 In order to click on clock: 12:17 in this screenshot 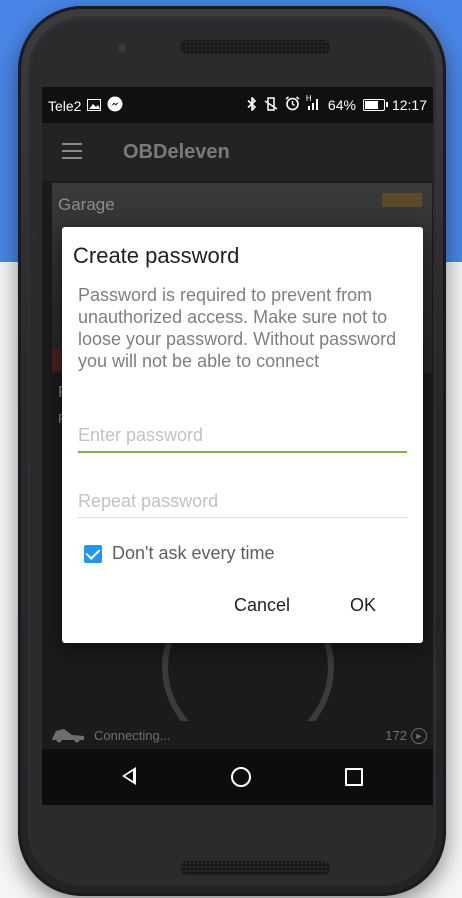, I will do `click(409, 105)`.